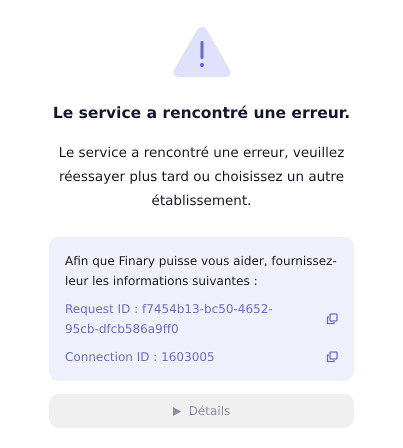 The width and height of the screenshot is (403, 448). Describe the element at coordinates (202, 178) in the screenshot. I see `error-message: Le service a rencontré une erreur, veuillez réessayer plus tard ou choisissez un autre établissement.` at that location.